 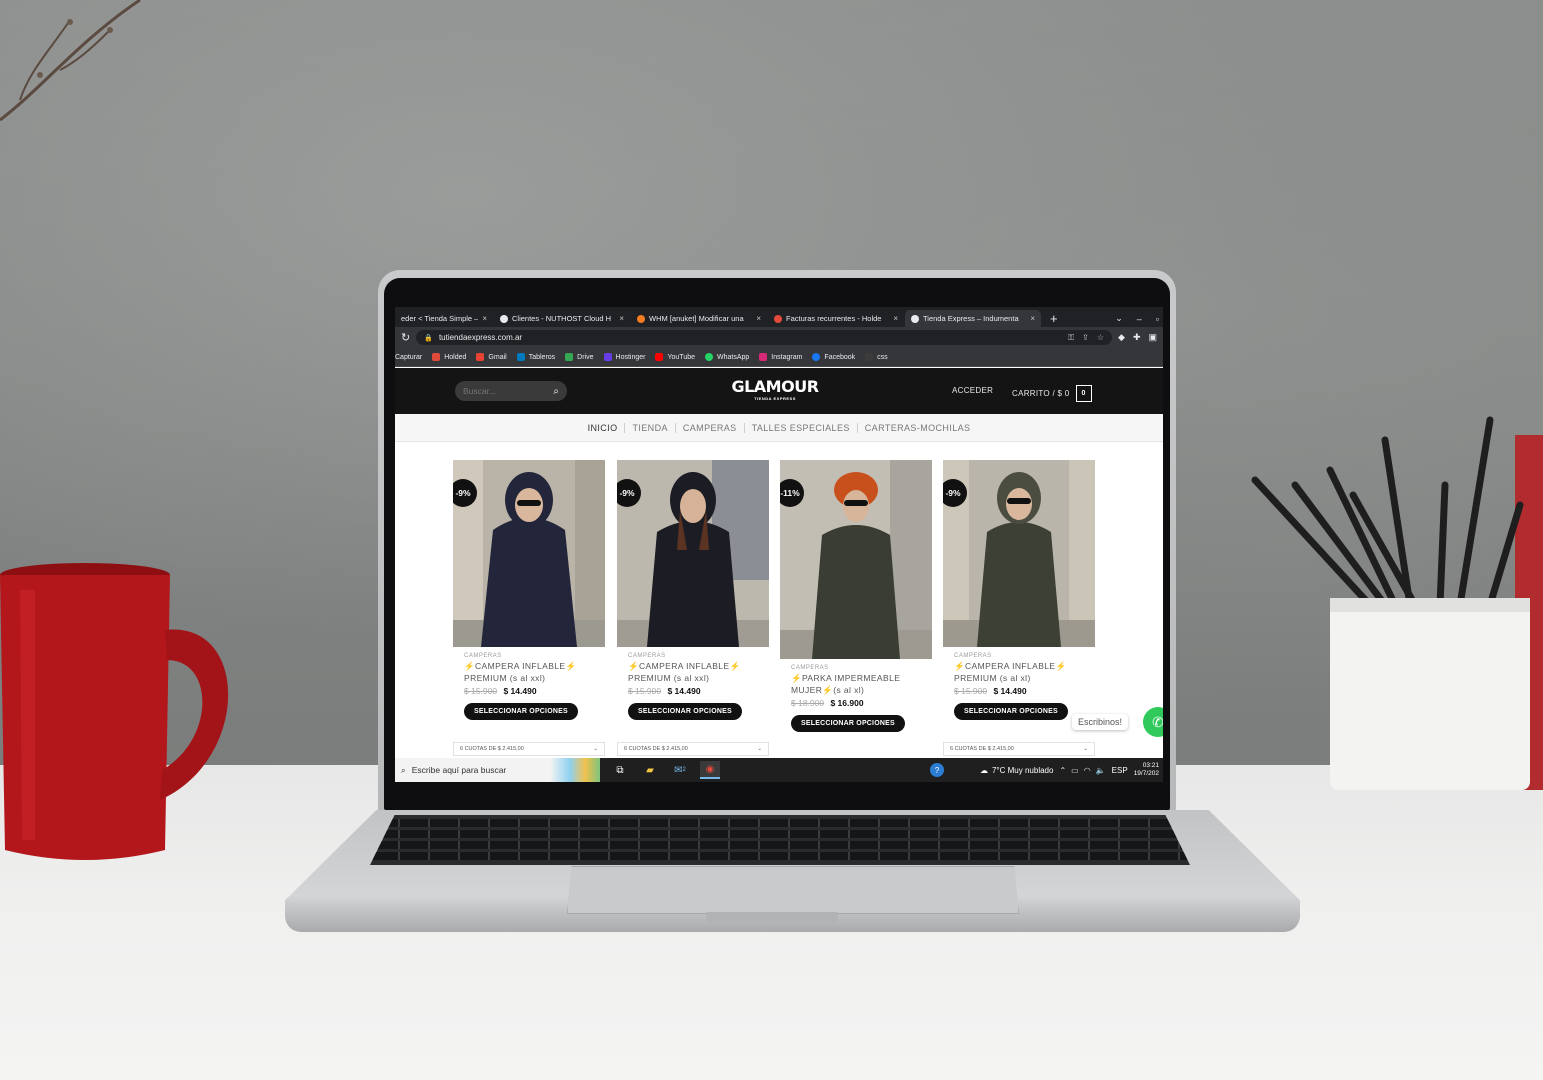 I want to click on clock-date: 19/7/202, so click(x=1146, y=773).